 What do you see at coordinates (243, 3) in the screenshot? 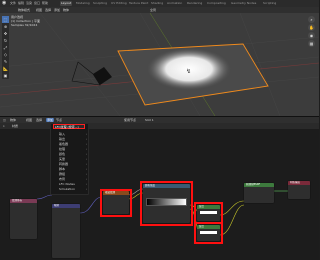
I see `tab-geometry-nodes: Geometry Nodes` at bounding box center [243, 3].